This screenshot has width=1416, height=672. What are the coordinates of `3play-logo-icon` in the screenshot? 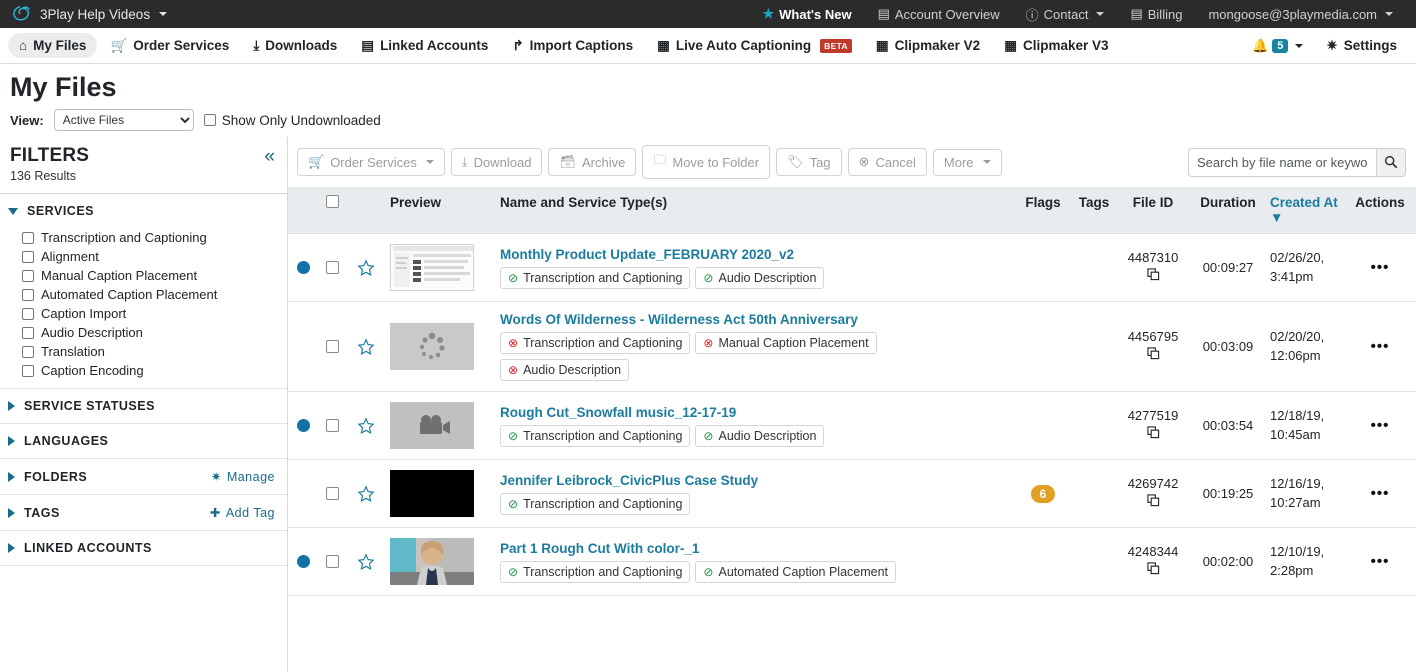 It's located at (21, 14).